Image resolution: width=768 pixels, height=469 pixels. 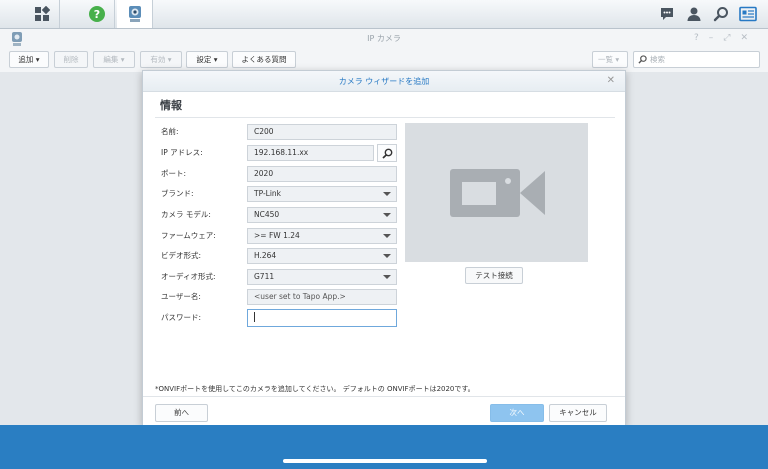 I want to click on help-app-button: ?, so click(x=97, y=14).